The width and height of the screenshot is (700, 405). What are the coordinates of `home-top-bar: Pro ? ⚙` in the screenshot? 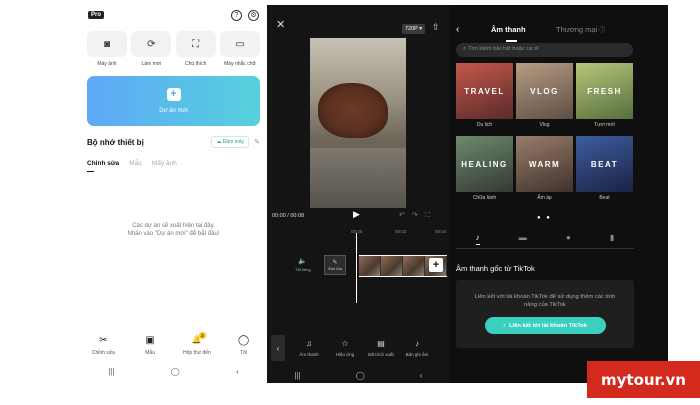 It's located at (173, 15).